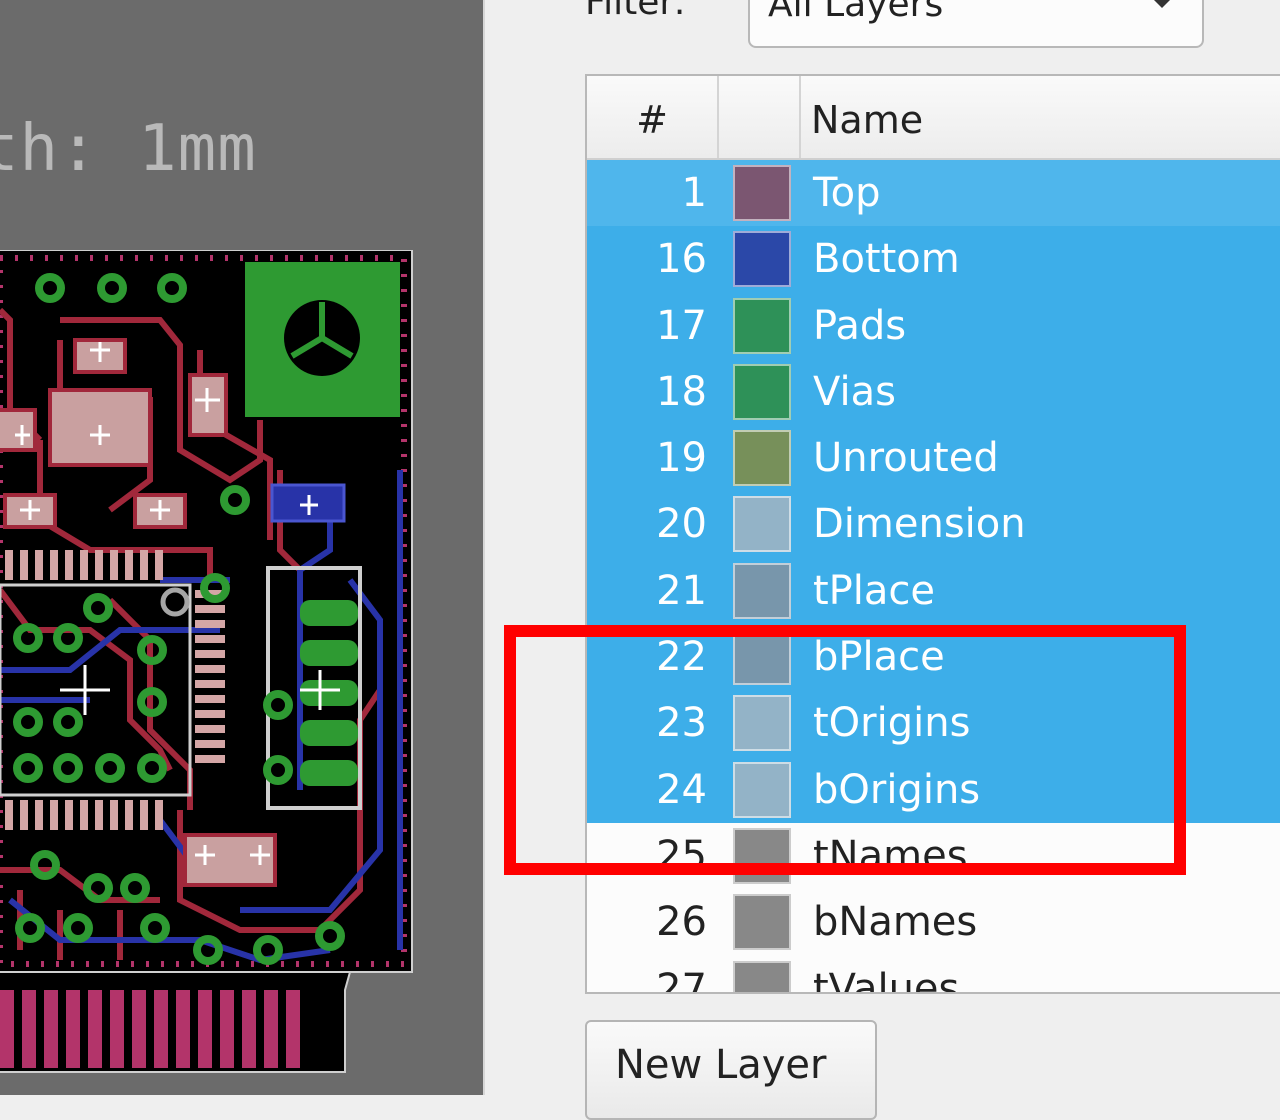  Describe the element at coordinates (933, 392) in the screenshot. I see `table-row: 18 Vias` at that location.